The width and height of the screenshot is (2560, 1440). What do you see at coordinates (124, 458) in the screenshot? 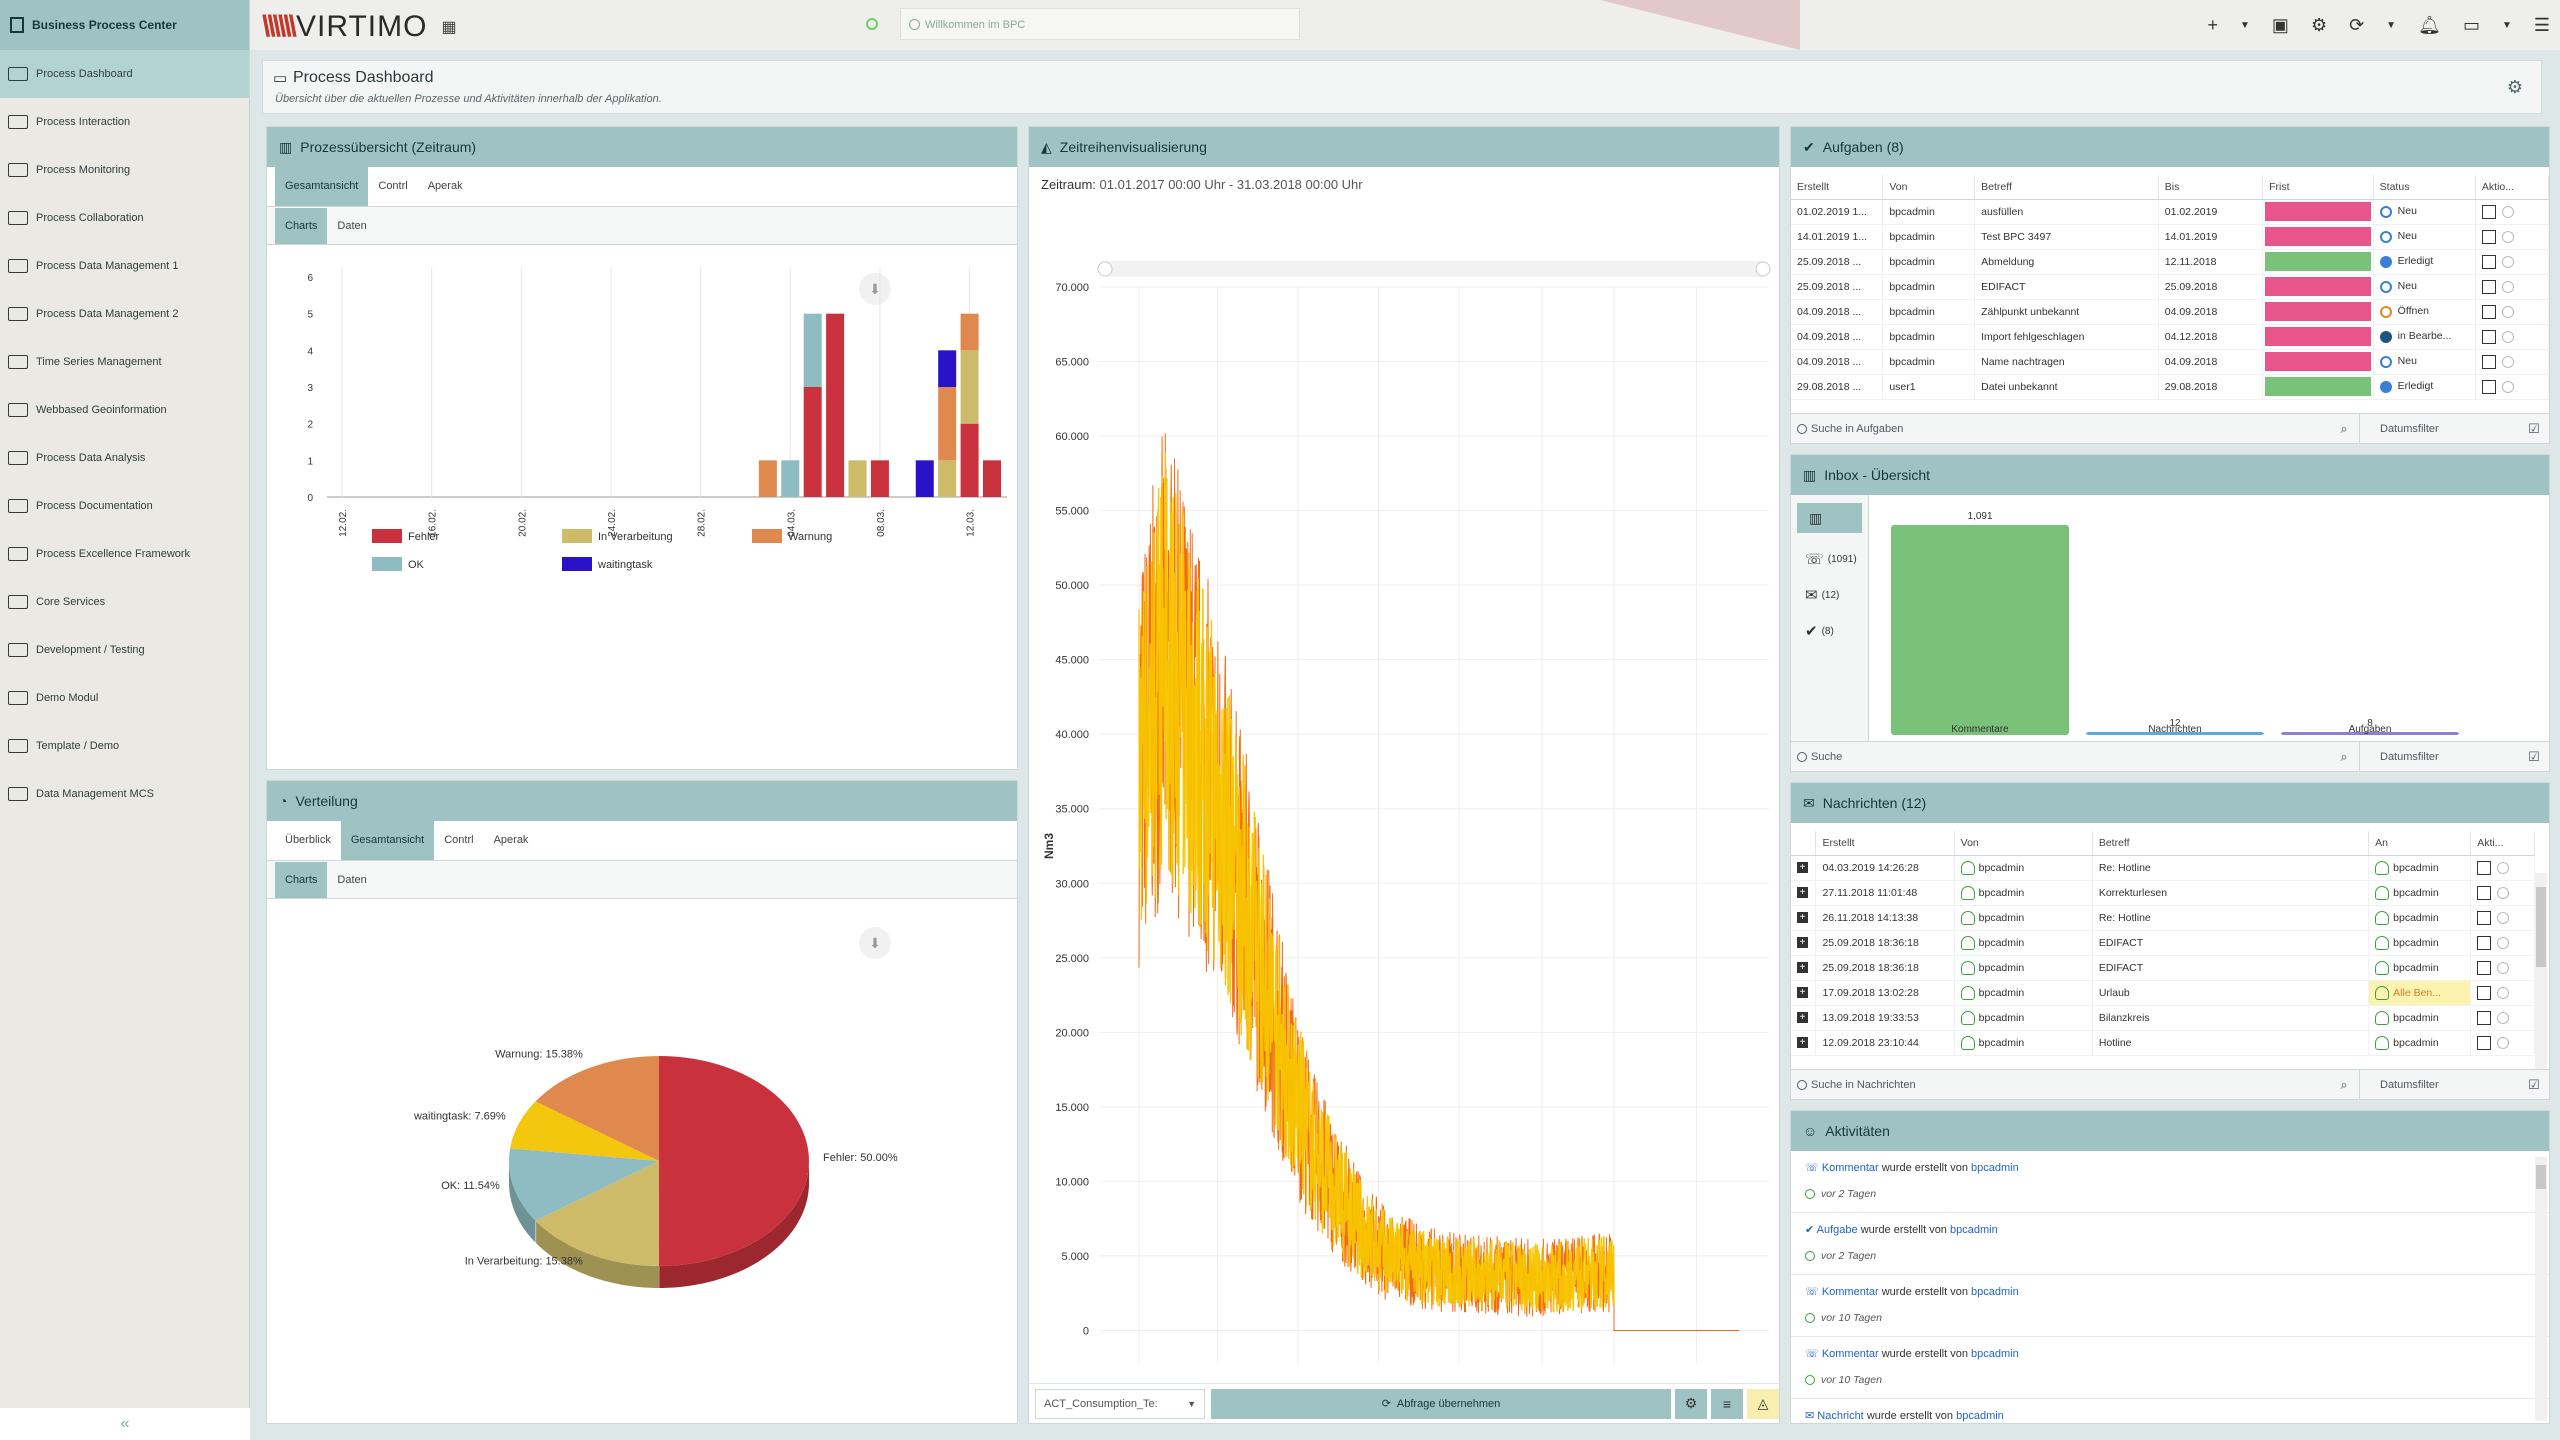
I see `sidebar-item-process-data-analysis: Process Data Analysis` at bounding box center [124, 458].